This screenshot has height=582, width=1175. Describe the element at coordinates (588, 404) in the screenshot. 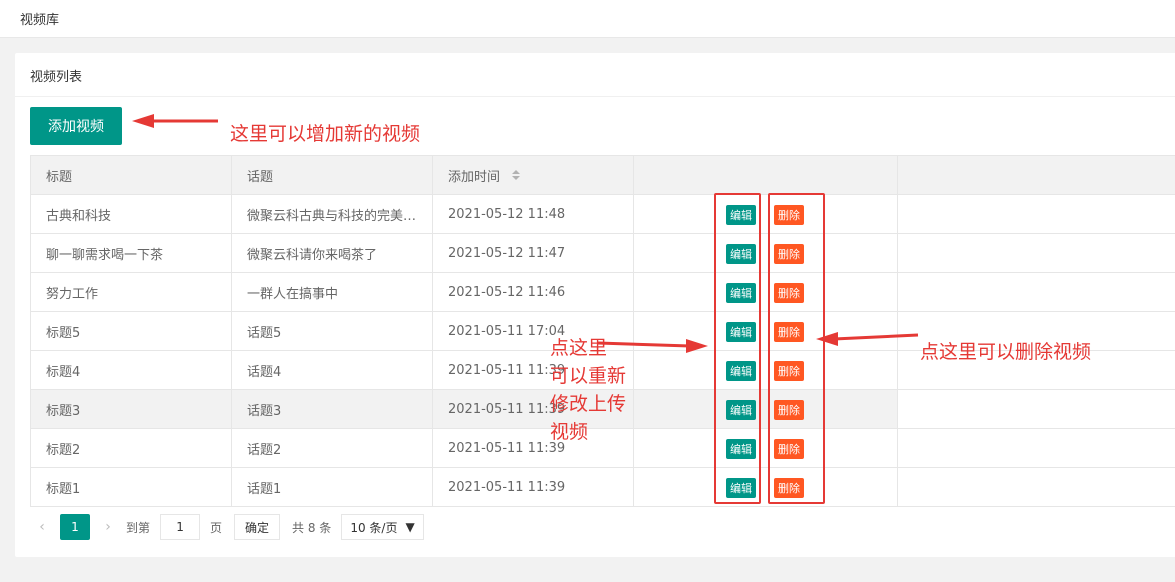

I see `annotation-edit-line: 修改上传` at that location.